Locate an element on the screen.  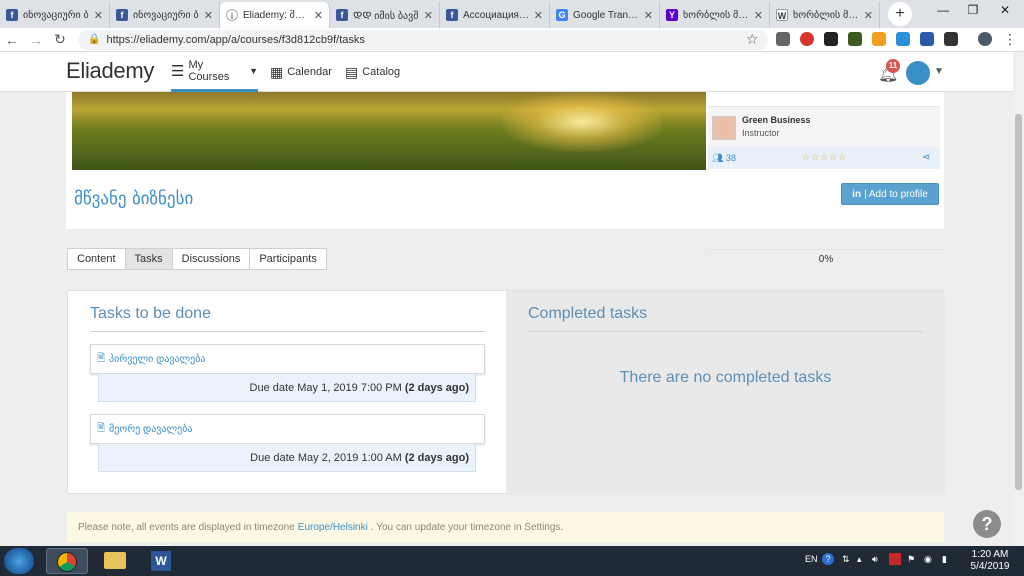
reload-icon: ↻ is located at coordinates (60, 39).